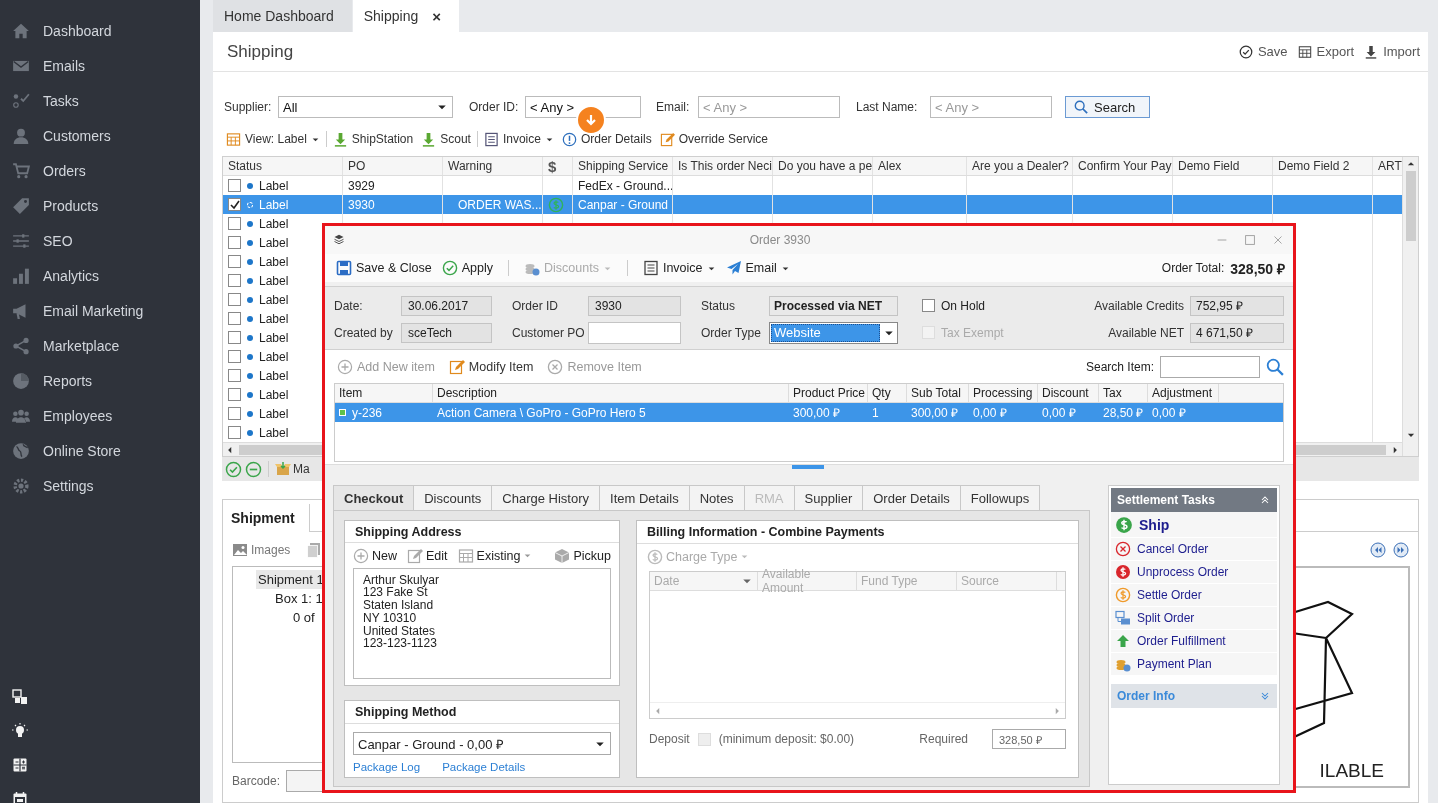 This screenshot has width=1438, height=803. What do you see at coordinates (825, 166) in the screenshot?
I see `column-header: Do you have a pe` at bounding box center [825, 166].